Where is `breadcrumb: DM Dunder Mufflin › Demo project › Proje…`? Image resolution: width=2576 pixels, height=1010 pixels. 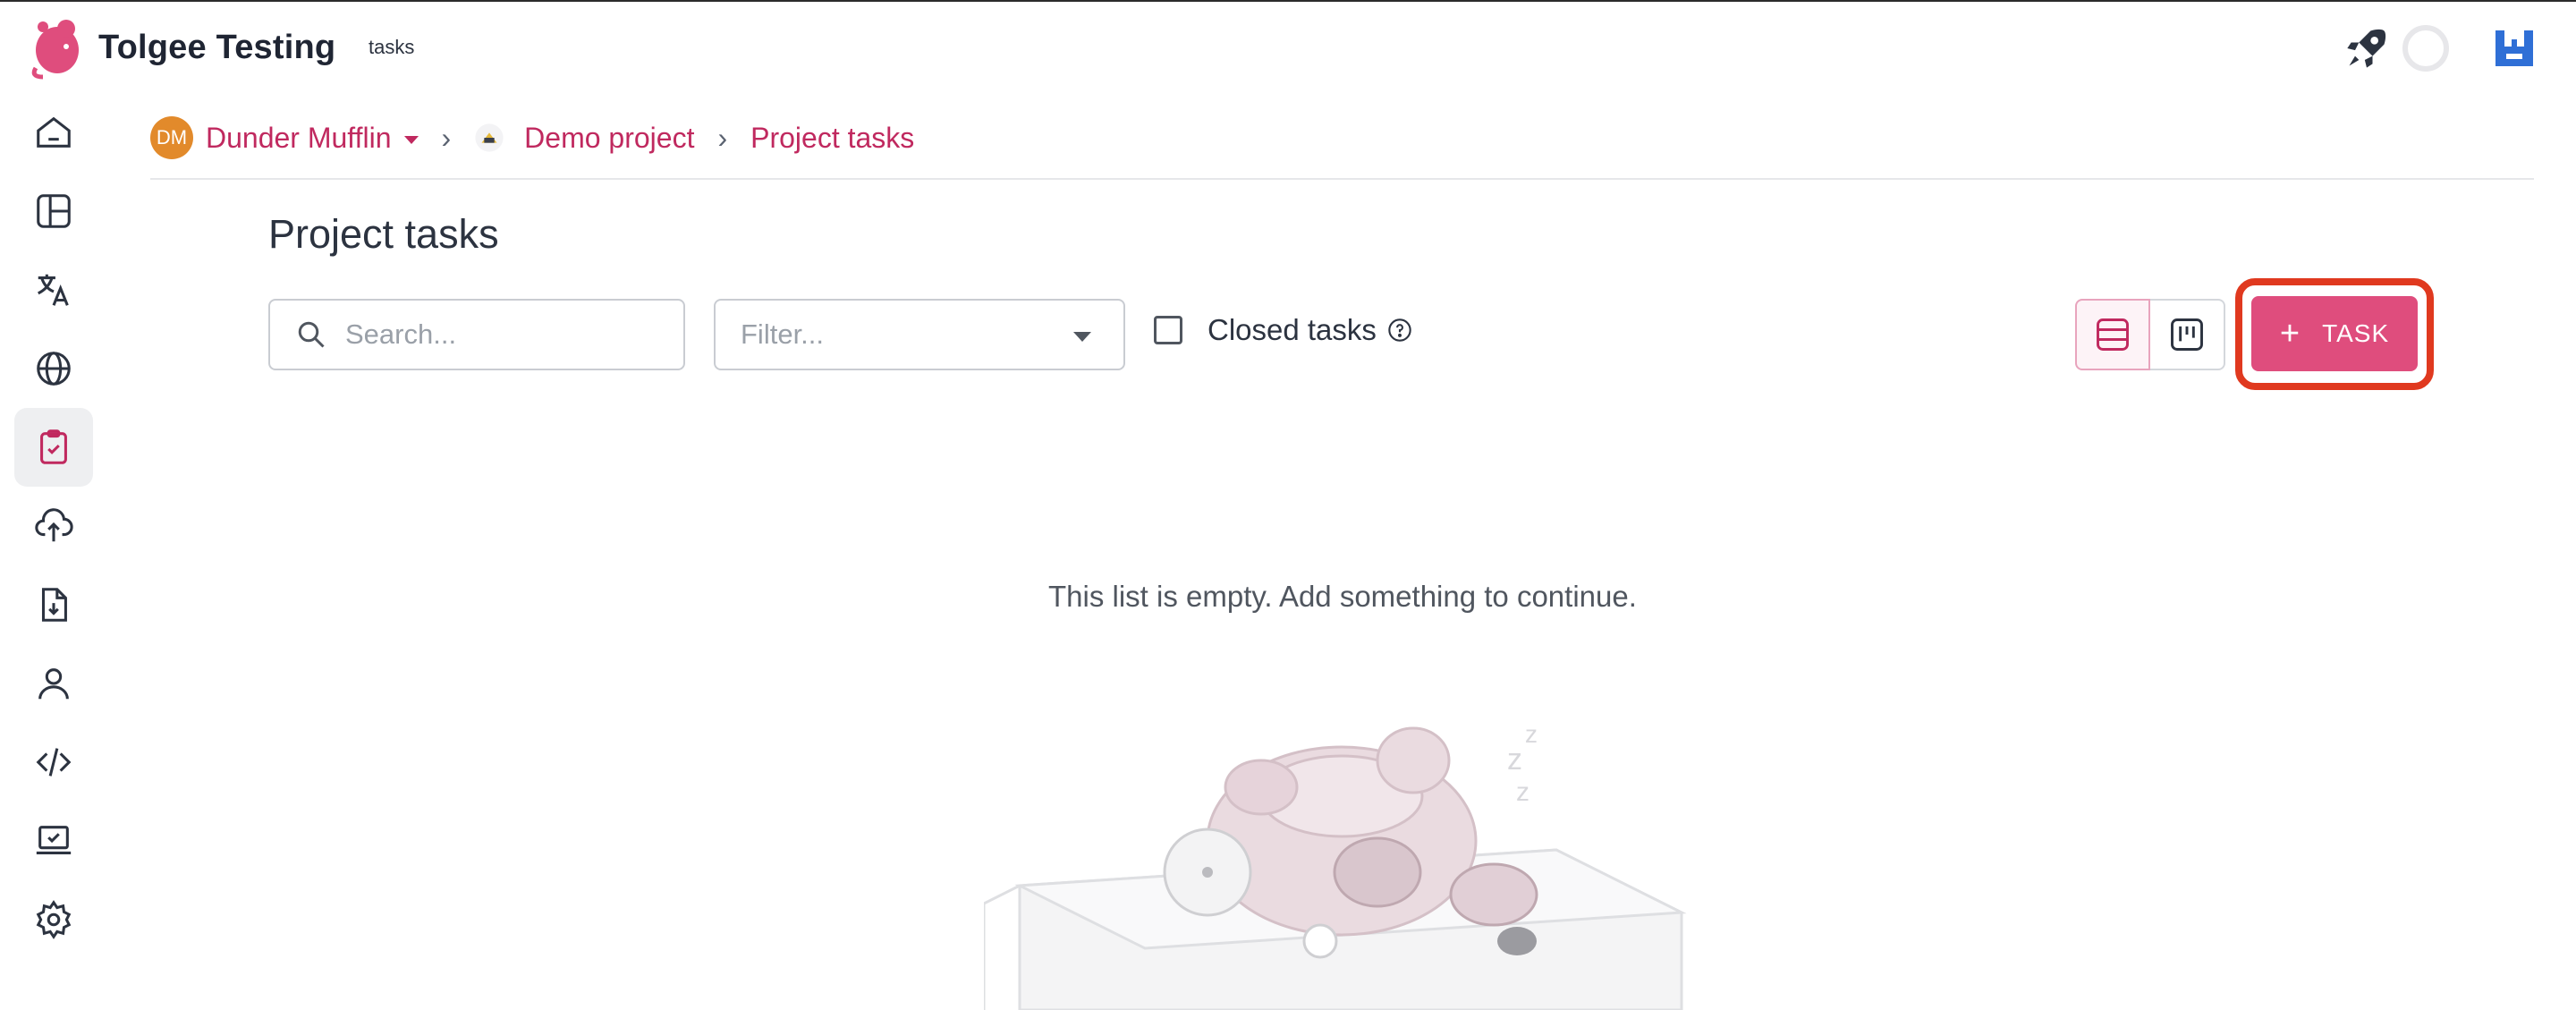 breadcrumb: DM Dunder Mufflin › Demo project › Proje… is located at coordinates (532, 138).